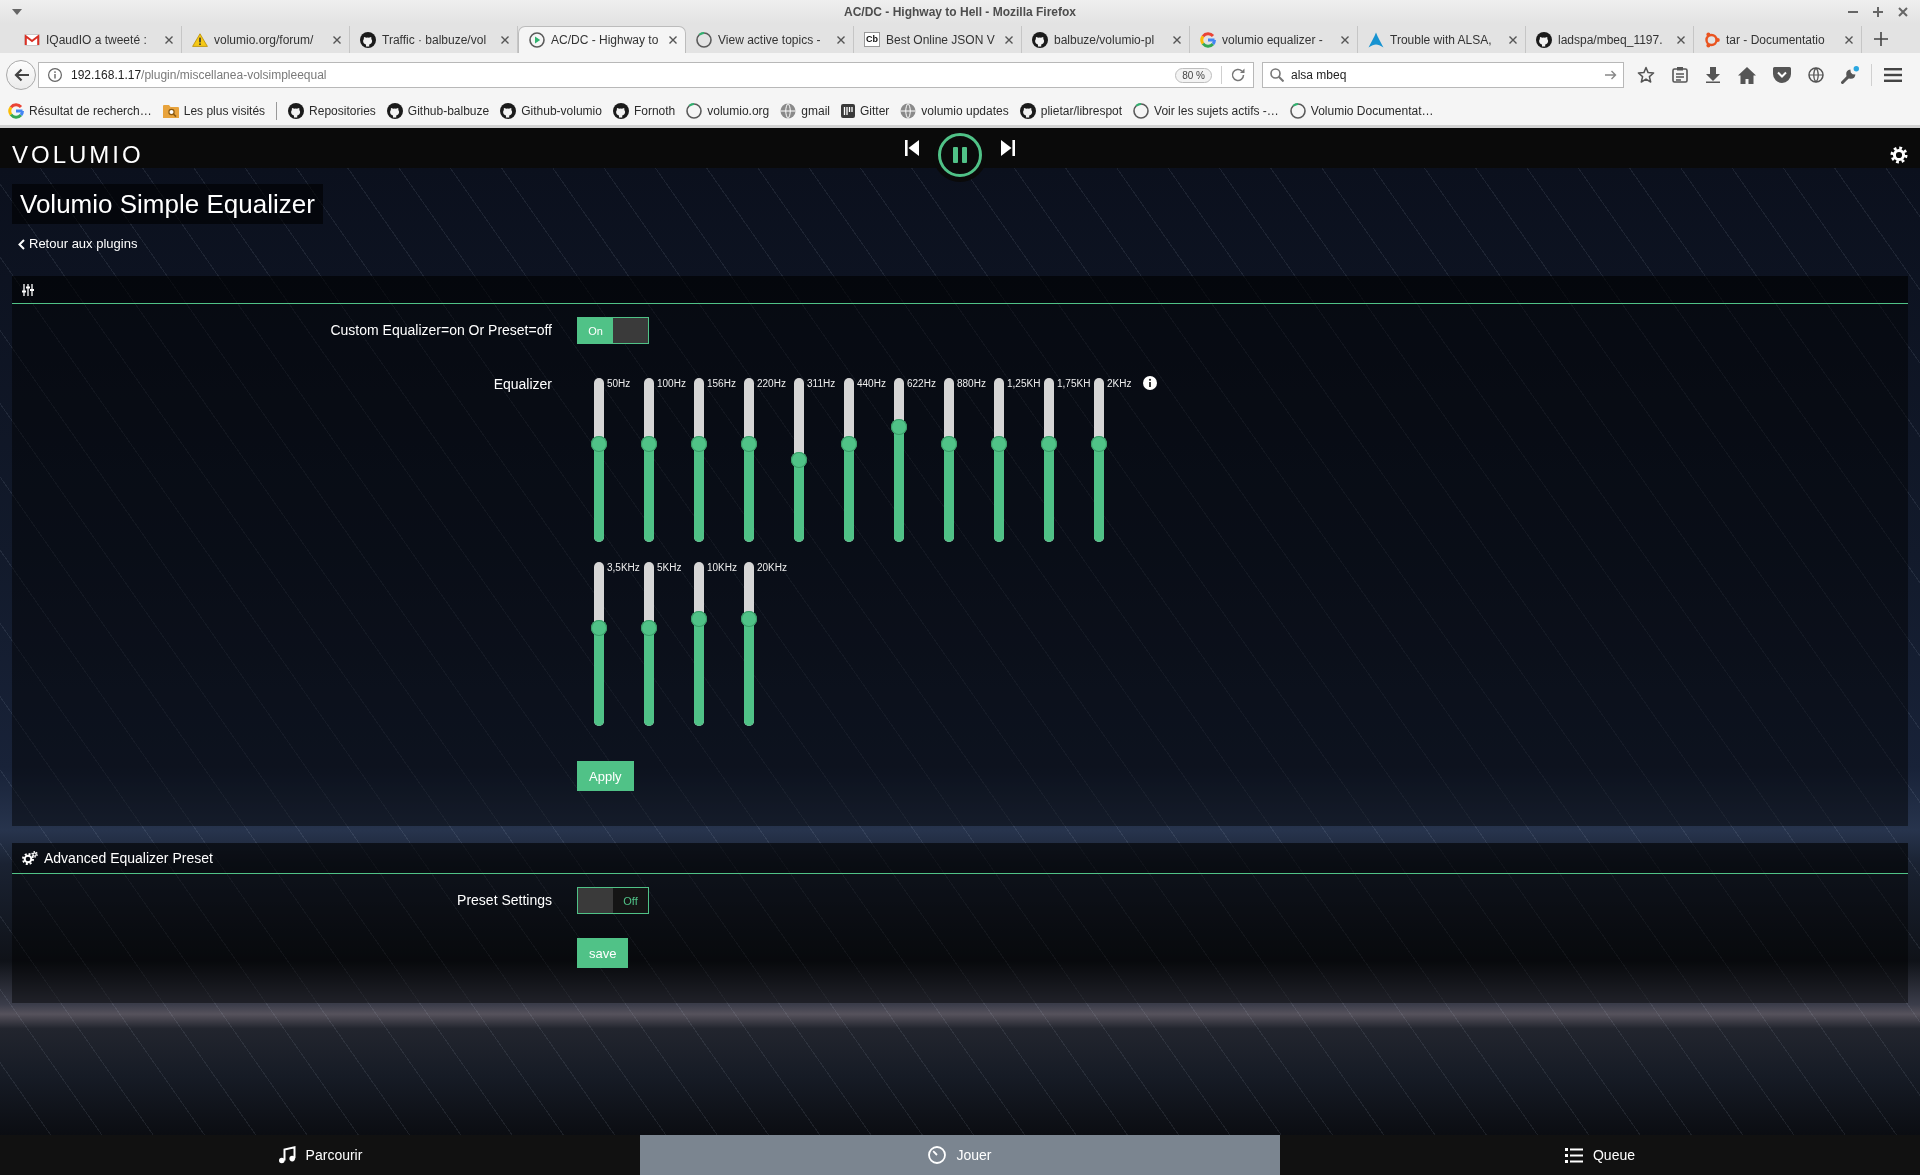 Image resolution: width=1920 pixels, height=1175 pixels. I want to click on home-icon, so click(1747, 75).